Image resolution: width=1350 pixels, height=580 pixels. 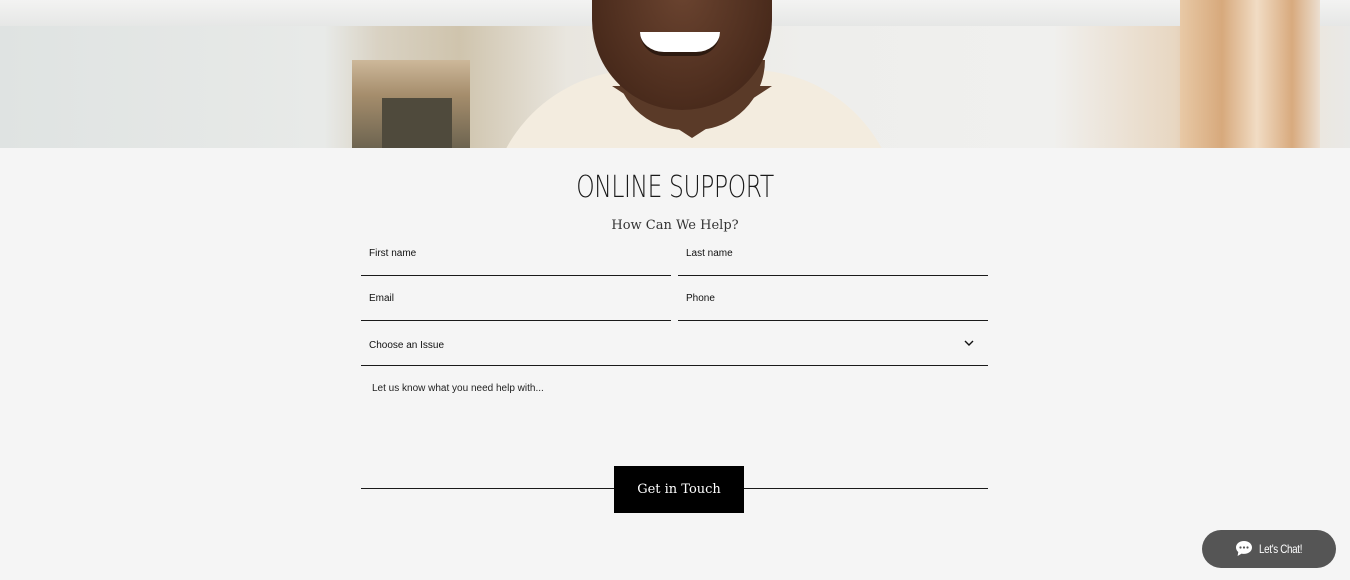 I want to click on chat-label: Let's Chat!, so click(x=1281, y=549).